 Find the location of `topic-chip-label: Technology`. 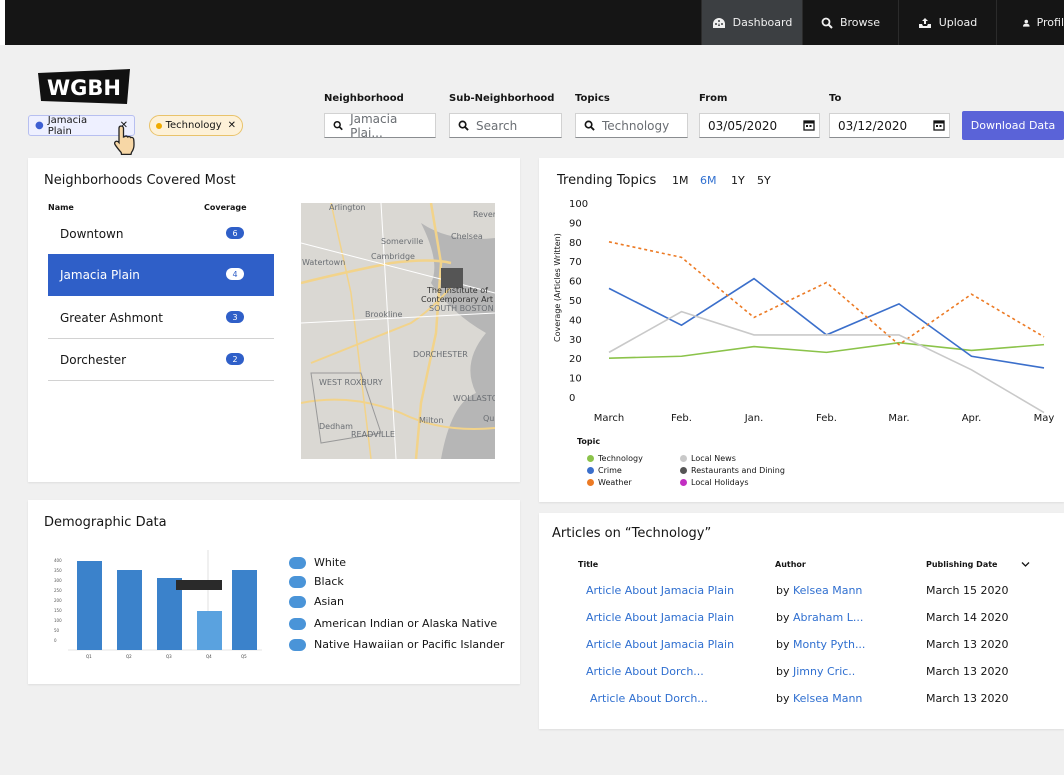

topic-chip-label: Technology is located at coordinates (193, 125).